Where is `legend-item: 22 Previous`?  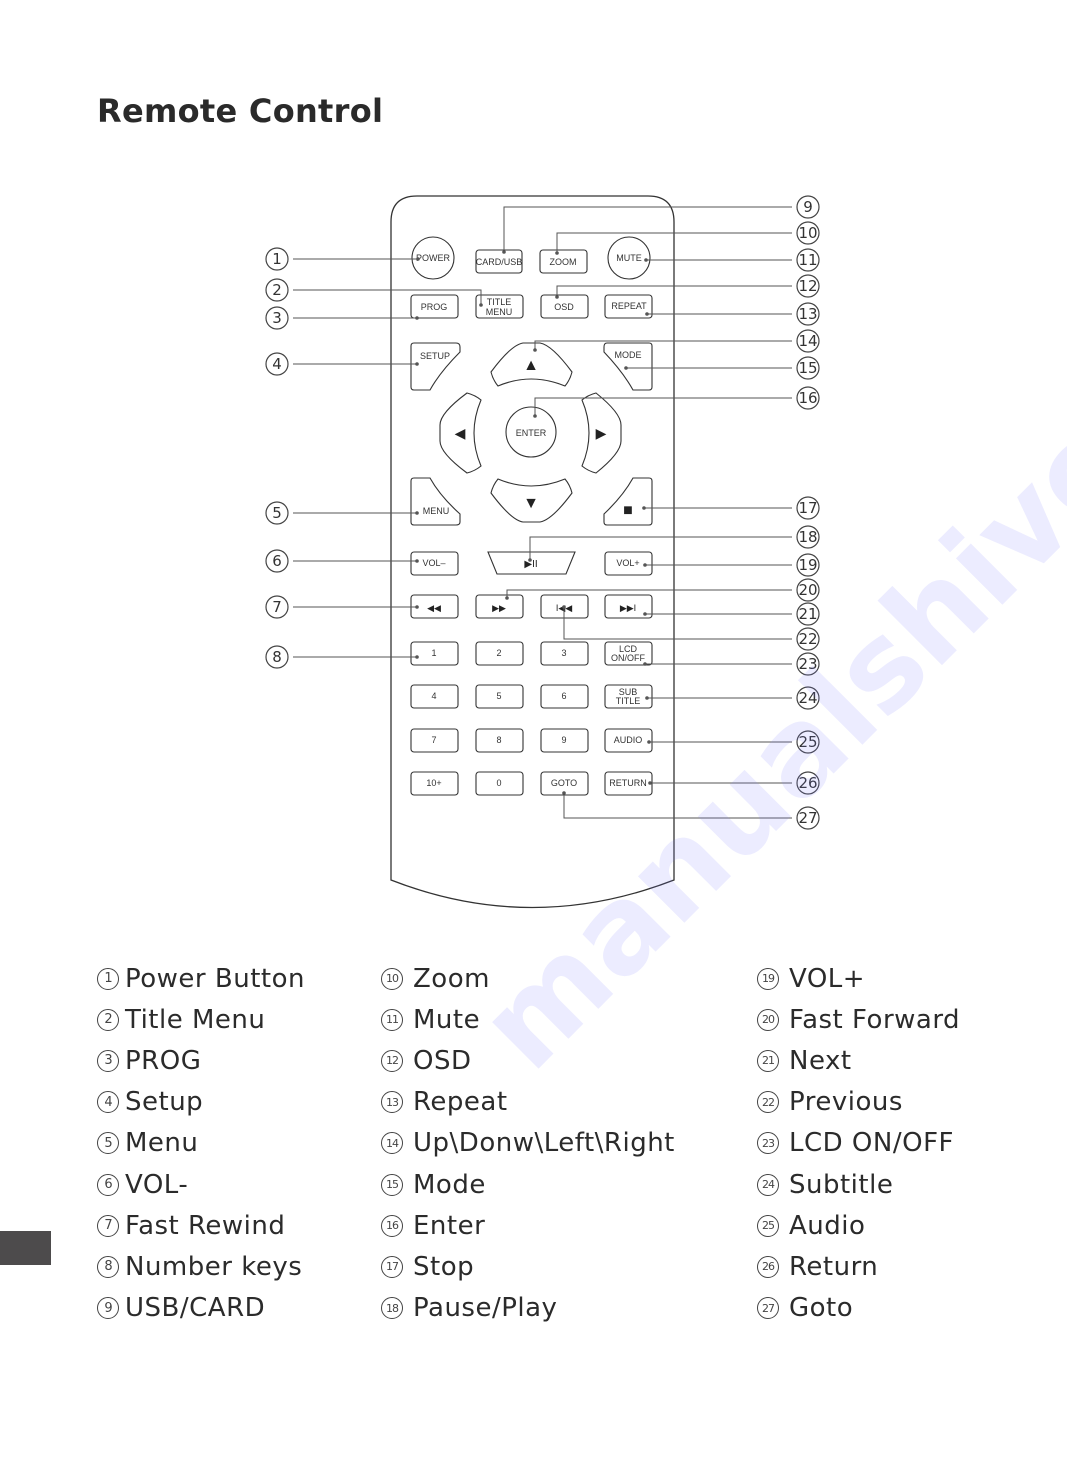 legend-item: 22 Previous is located at coordinates (858, 1102).